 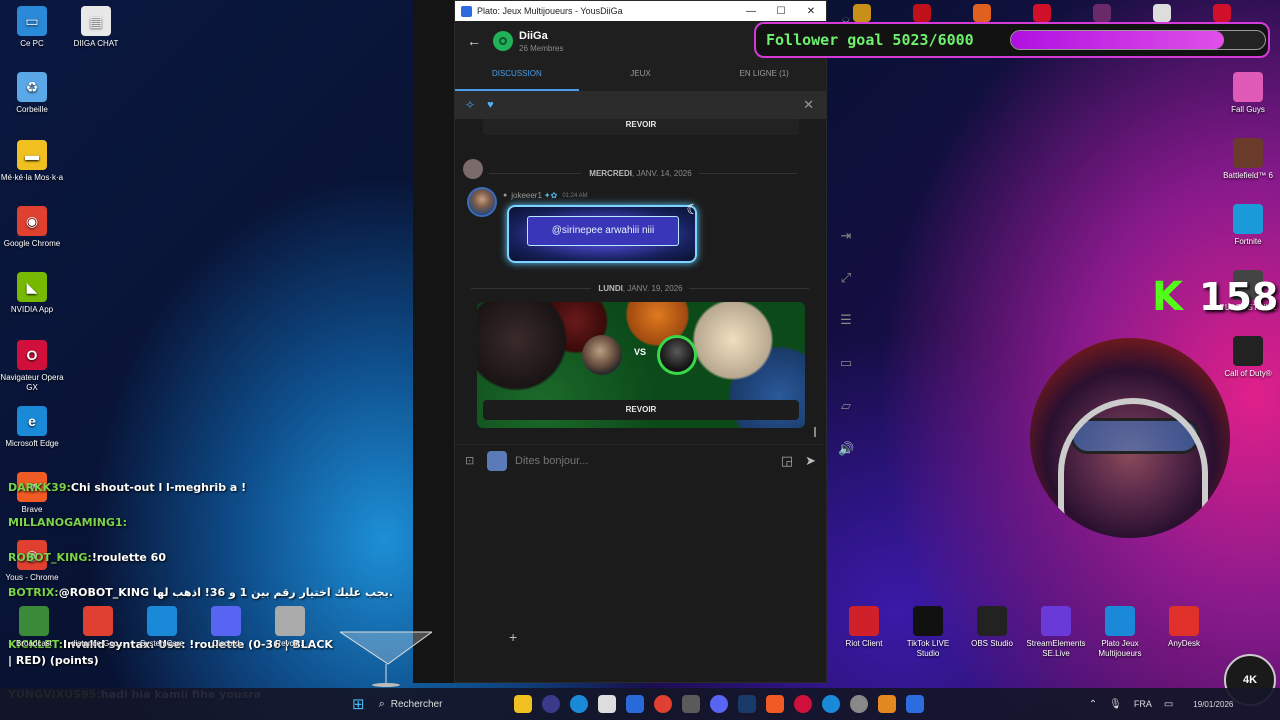 What do you see at coordinates (886, 704) in the screenshot?
I see `obs-taskbar-icon` at bounding box center [886, 704].